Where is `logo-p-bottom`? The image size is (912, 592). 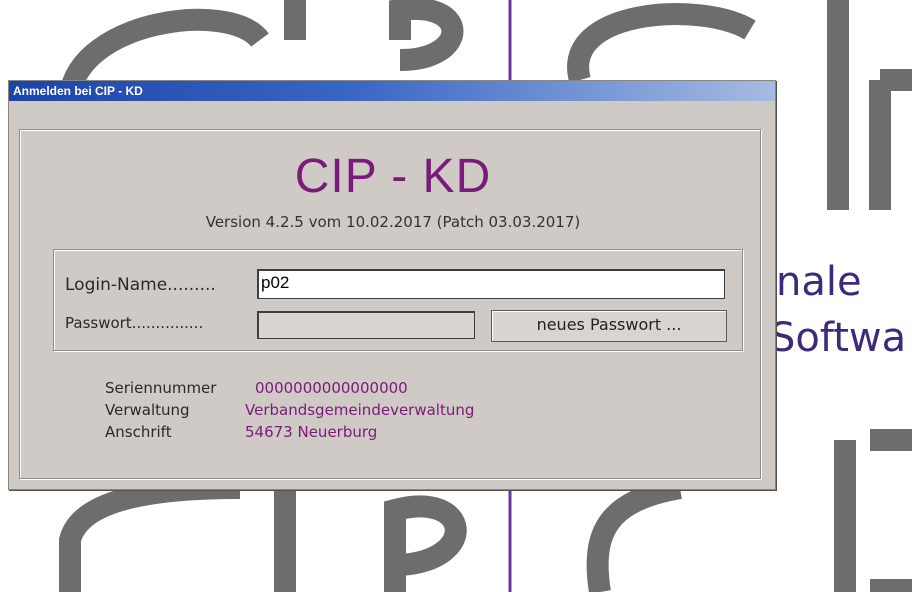 logo-p-bottom is located at coordinates (425, 543).